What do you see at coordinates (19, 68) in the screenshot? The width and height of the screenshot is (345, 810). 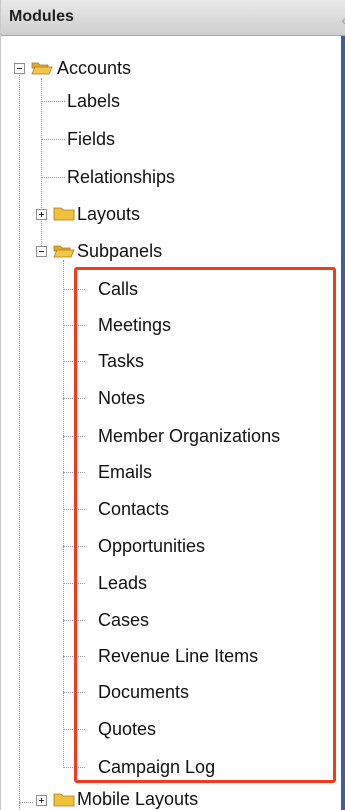 I see `expand-collapse-toggle-accounts` at bounding box center [19, 68].